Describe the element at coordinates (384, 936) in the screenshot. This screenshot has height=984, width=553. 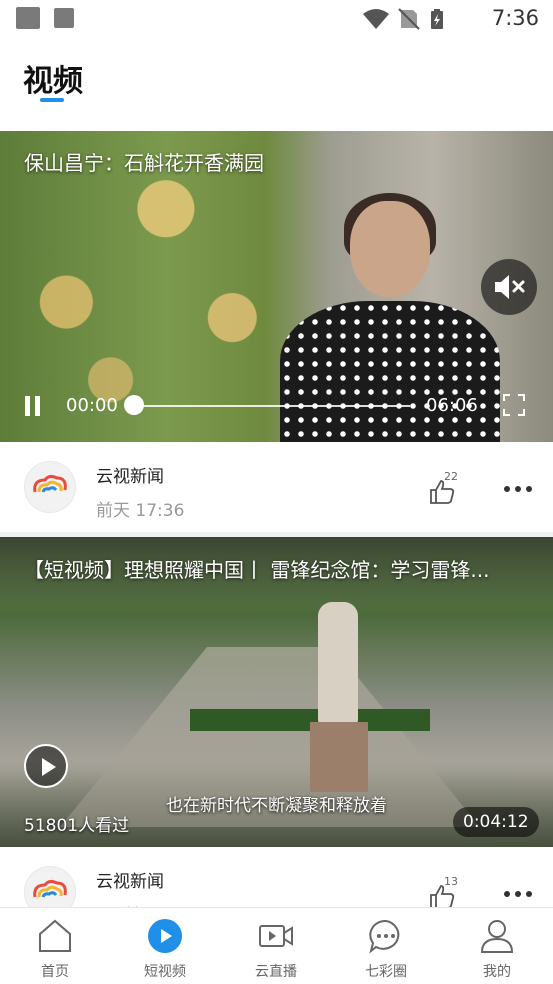
I see `chat-bubble-icon` at that location.